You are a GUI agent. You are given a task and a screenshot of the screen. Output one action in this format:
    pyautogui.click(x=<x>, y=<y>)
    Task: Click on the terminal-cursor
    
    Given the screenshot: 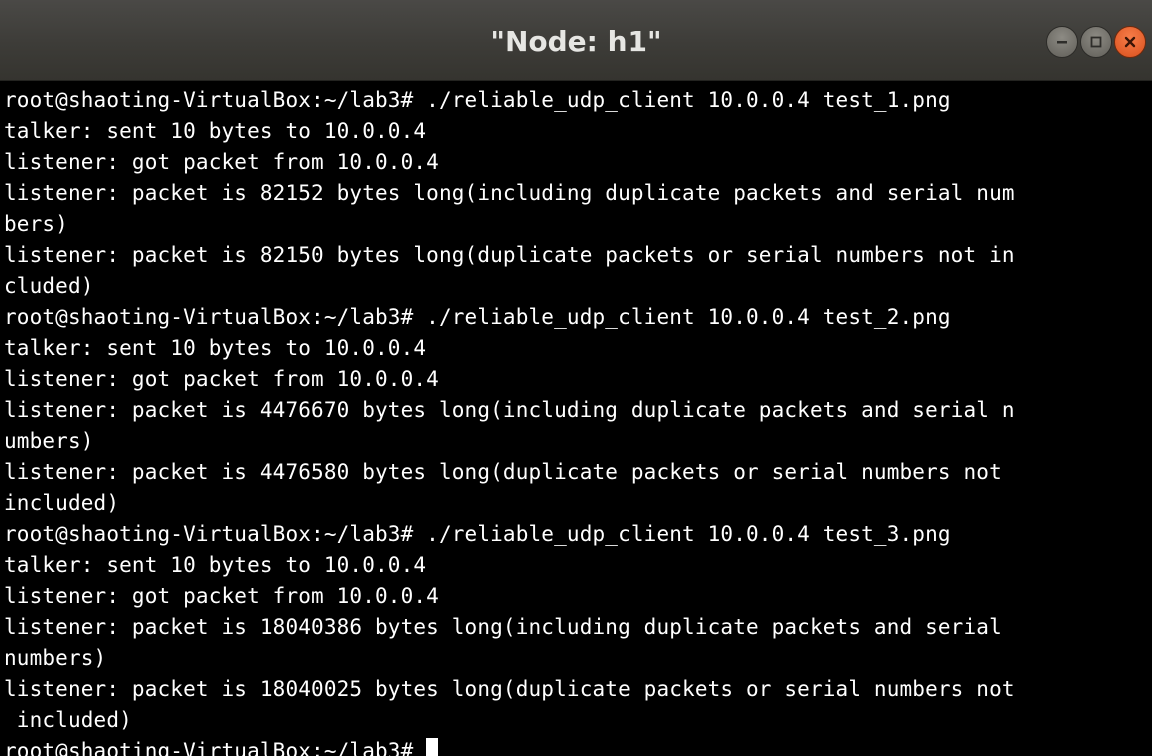 What is the action you would take?
    pyautogui.click(x=432, y=747)
    